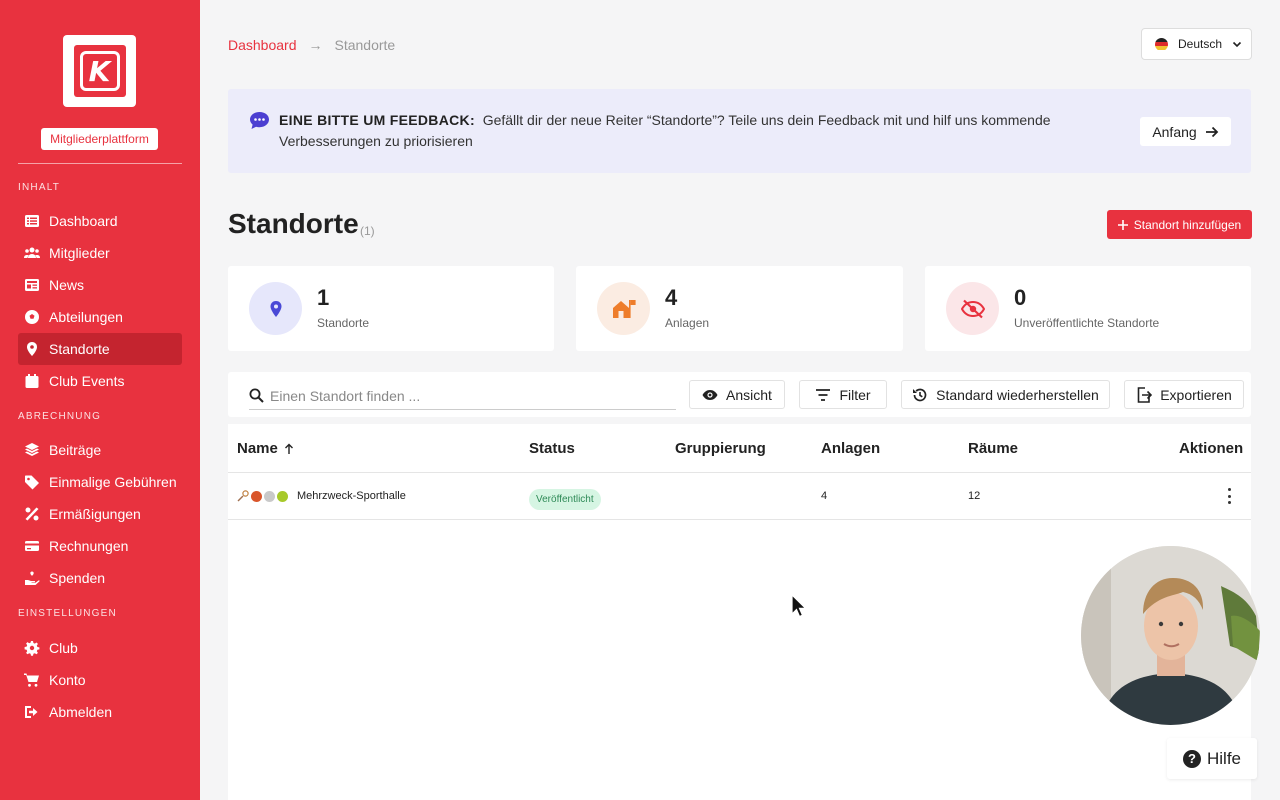 The height and width of the screenshot is (800, 1280). What do you see at coordinates (1211, 131) in the screenshot?
I see `arrow-right-icon` at bounding box center [1211, 131].